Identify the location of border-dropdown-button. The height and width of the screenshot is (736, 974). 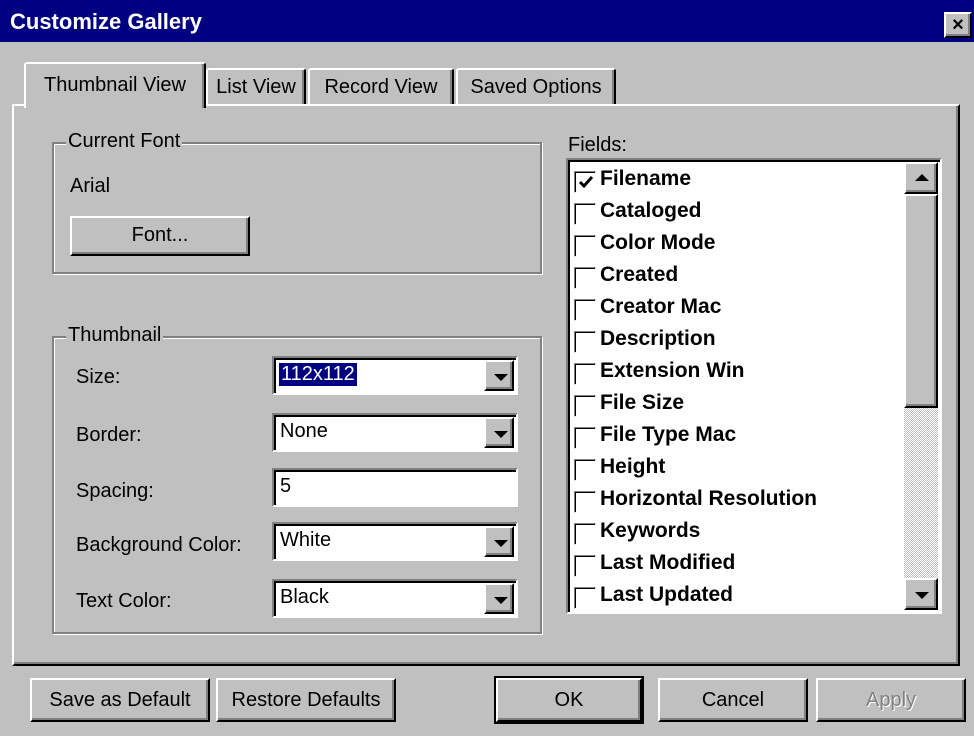
(499, 432).